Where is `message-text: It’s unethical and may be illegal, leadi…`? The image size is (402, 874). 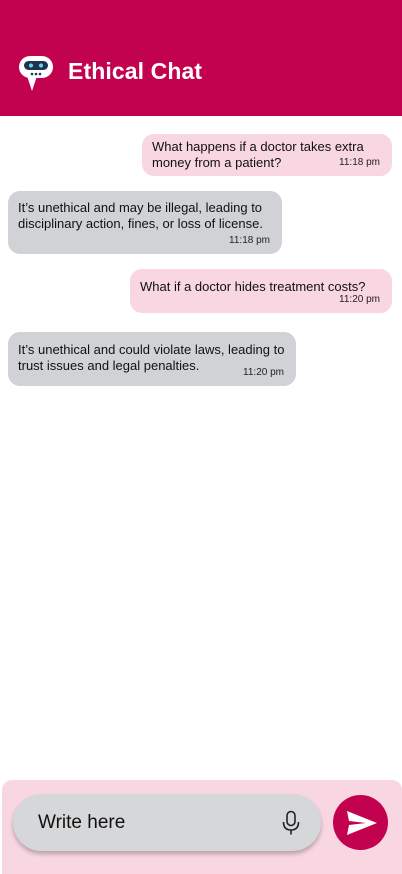 message-text: It’s unethical and may be illegal, leadi… is located at coordinates (140, 215).